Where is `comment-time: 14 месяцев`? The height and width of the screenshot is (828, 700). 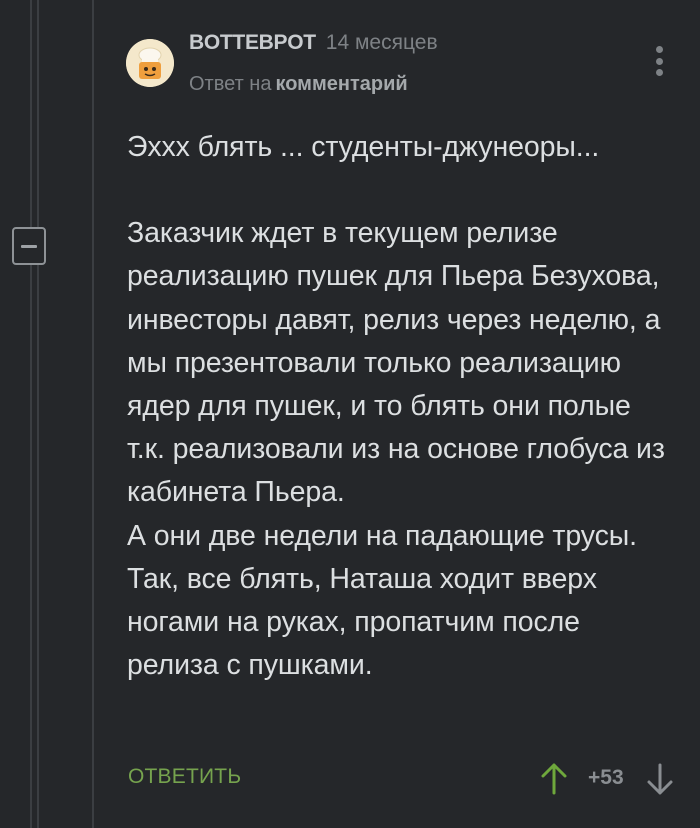
comment-time: 14 месяцев is located at coordinates (382, 42).